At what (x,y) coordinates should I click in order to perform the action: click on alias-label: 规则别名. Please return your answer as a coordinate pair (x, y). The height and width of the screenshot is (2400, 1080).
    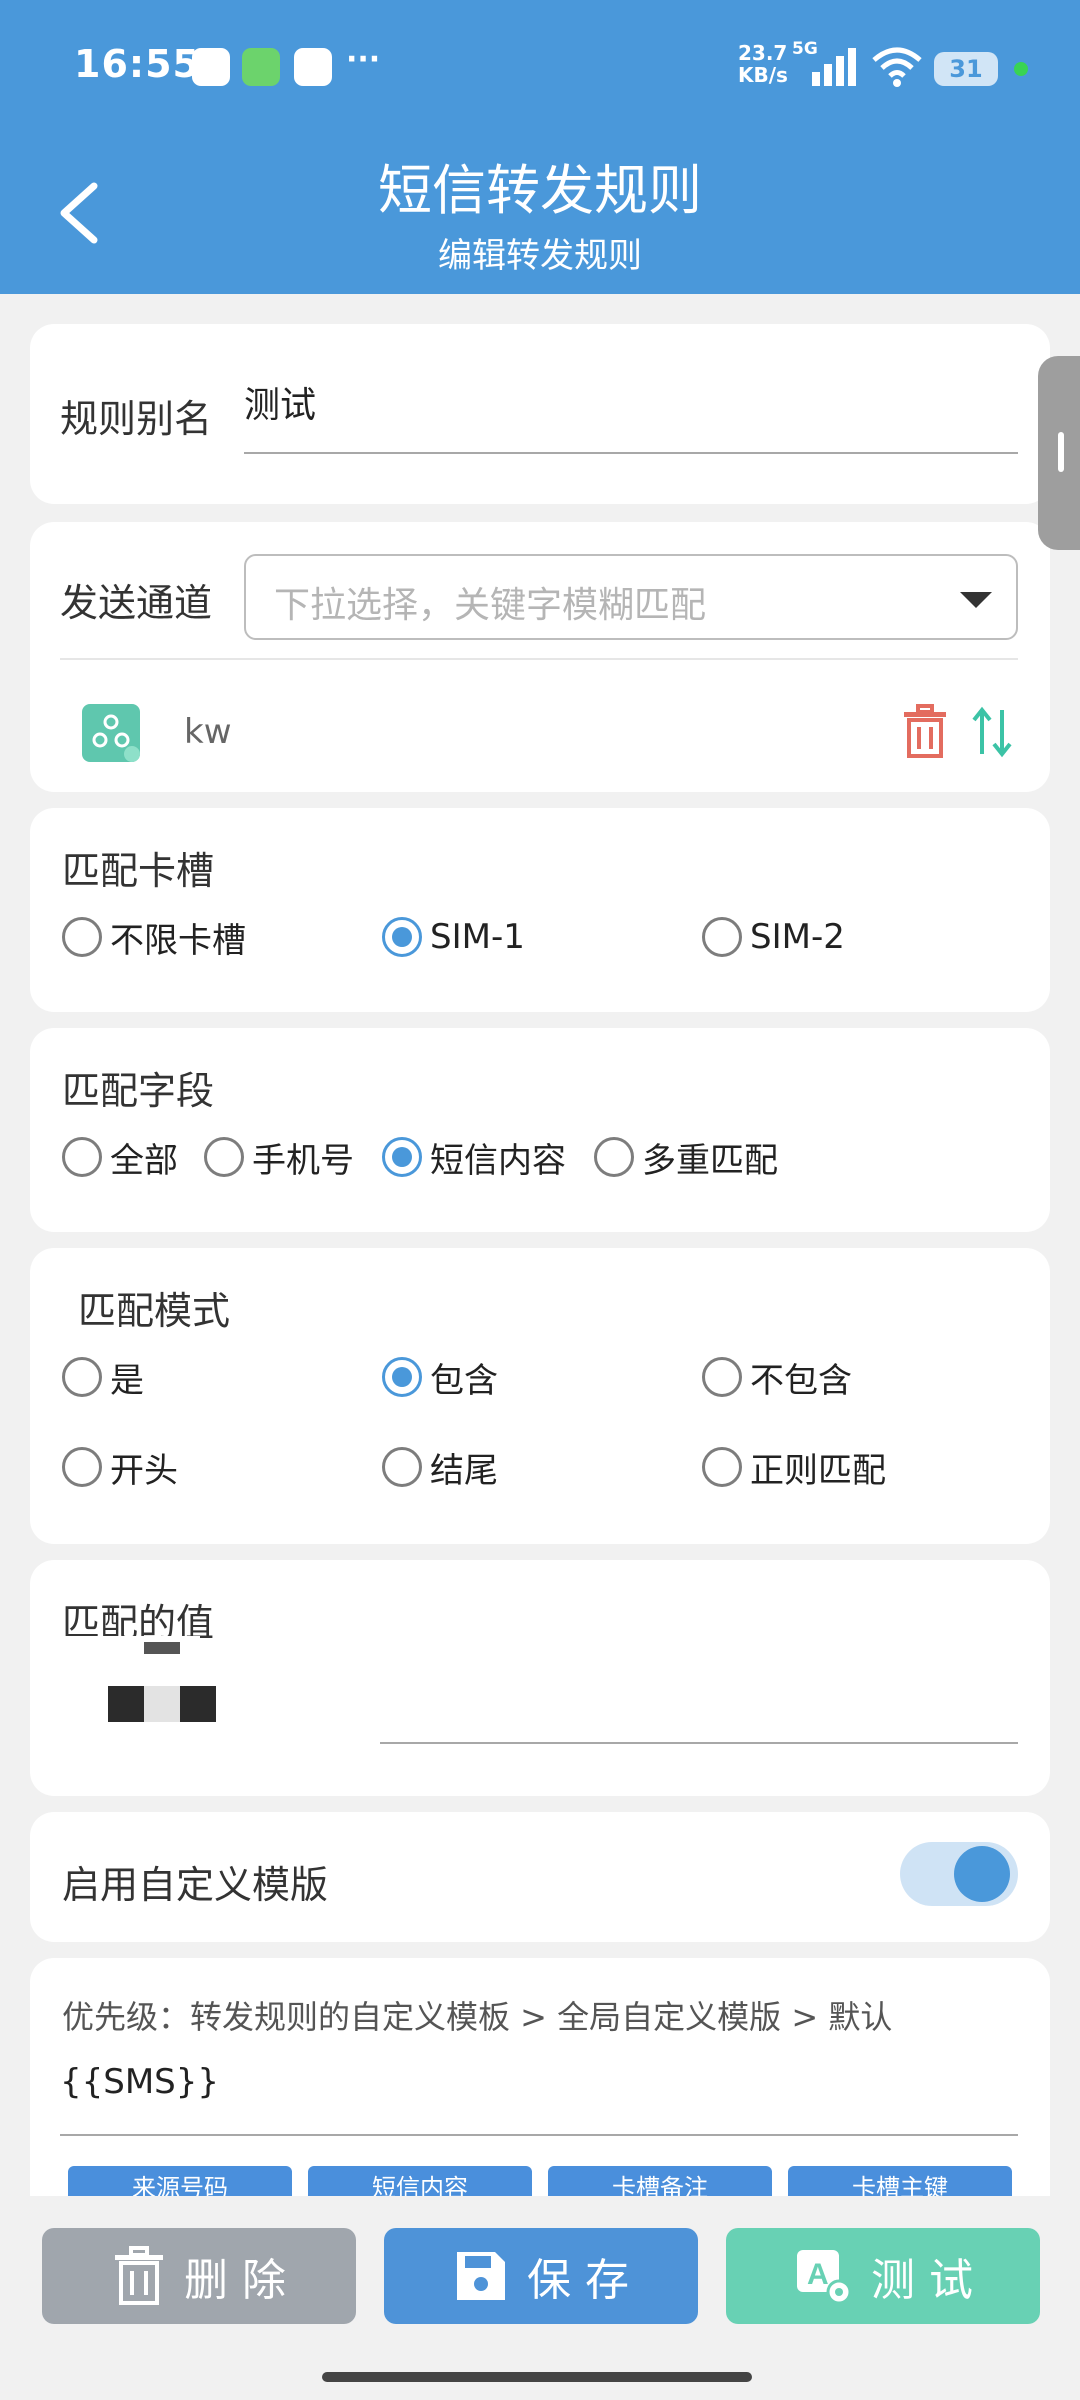
    Looking at the image, I should click on (136, 419).